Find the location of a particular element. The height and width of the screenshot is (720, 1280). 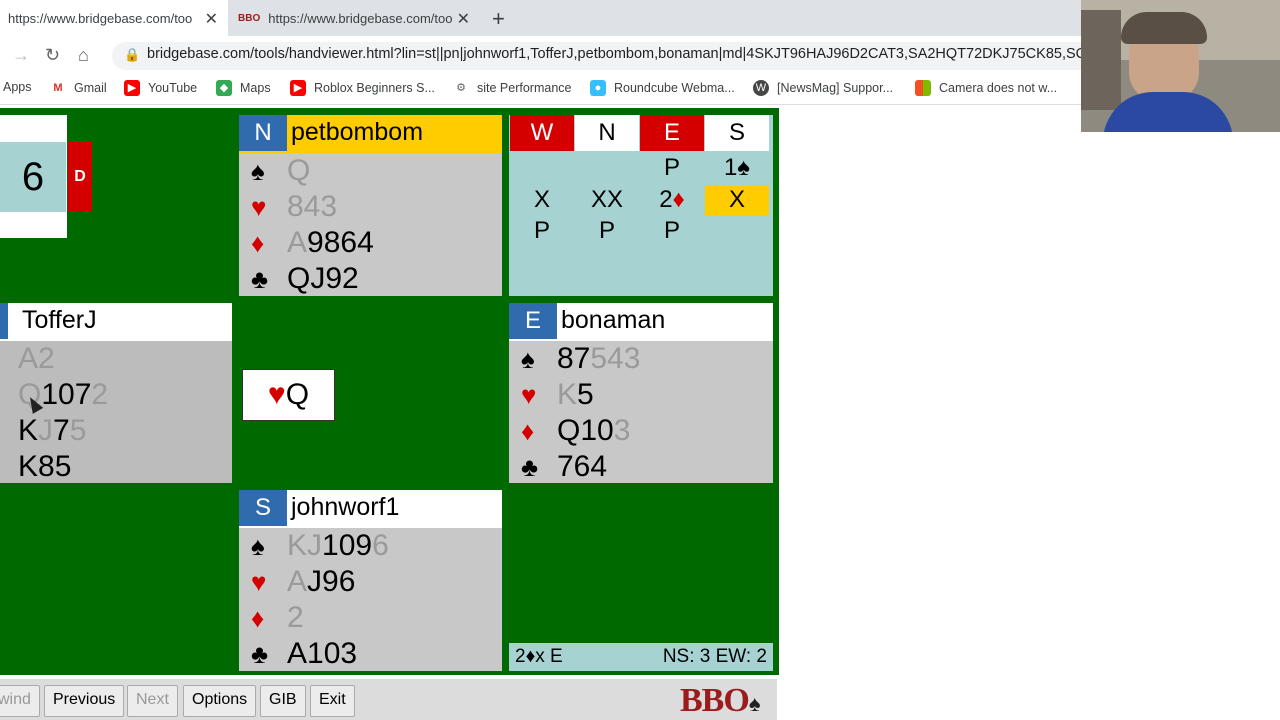

east-clubs: ♣ 764 is located at coordinates (564, 467).